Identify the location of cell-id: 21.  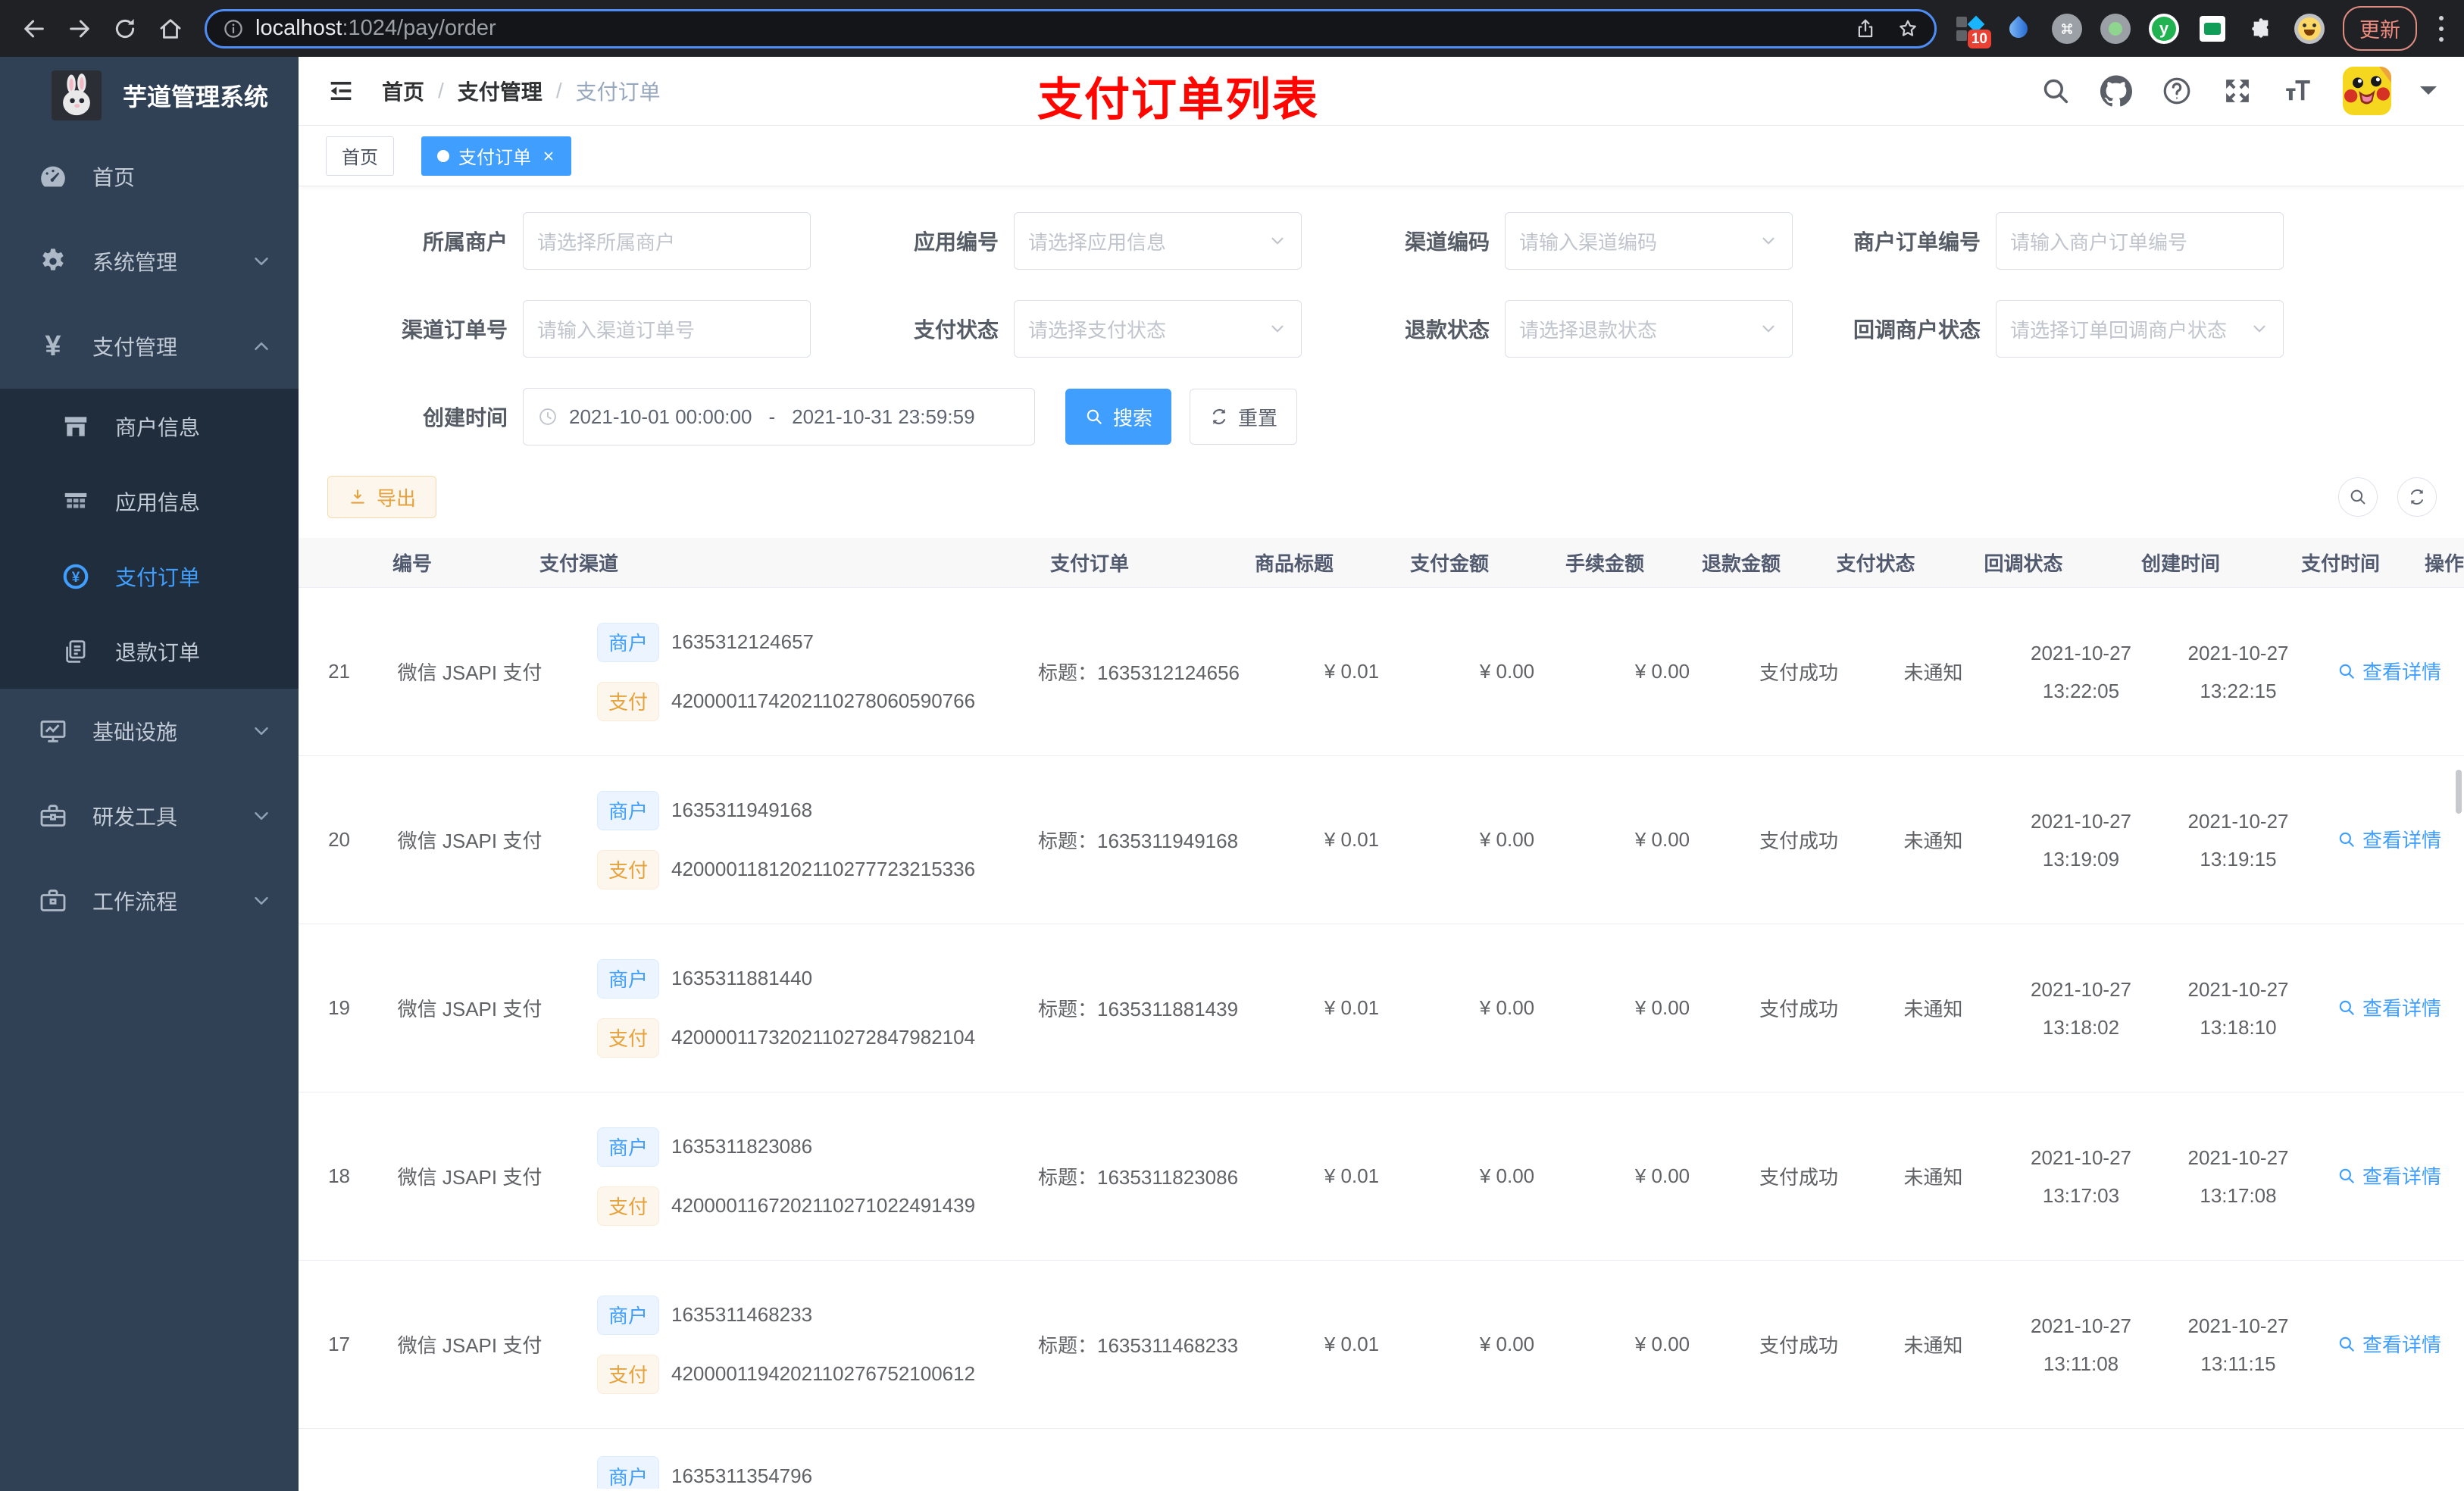
(339, 671).